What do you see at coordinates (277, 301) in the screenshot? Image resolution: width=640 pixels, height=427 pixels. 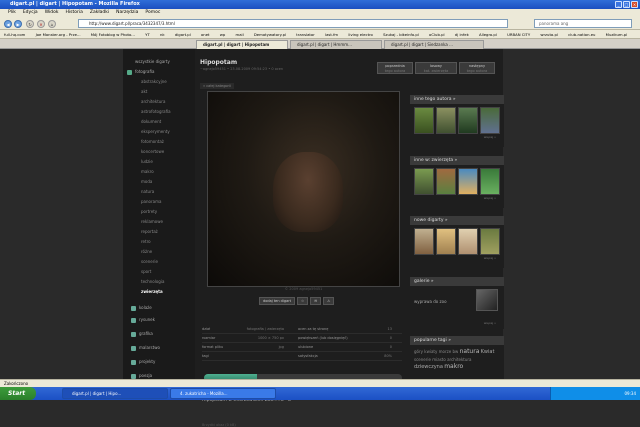 I see `add-digart-button: dodaj ten digart` at bounding box center [277, 301].